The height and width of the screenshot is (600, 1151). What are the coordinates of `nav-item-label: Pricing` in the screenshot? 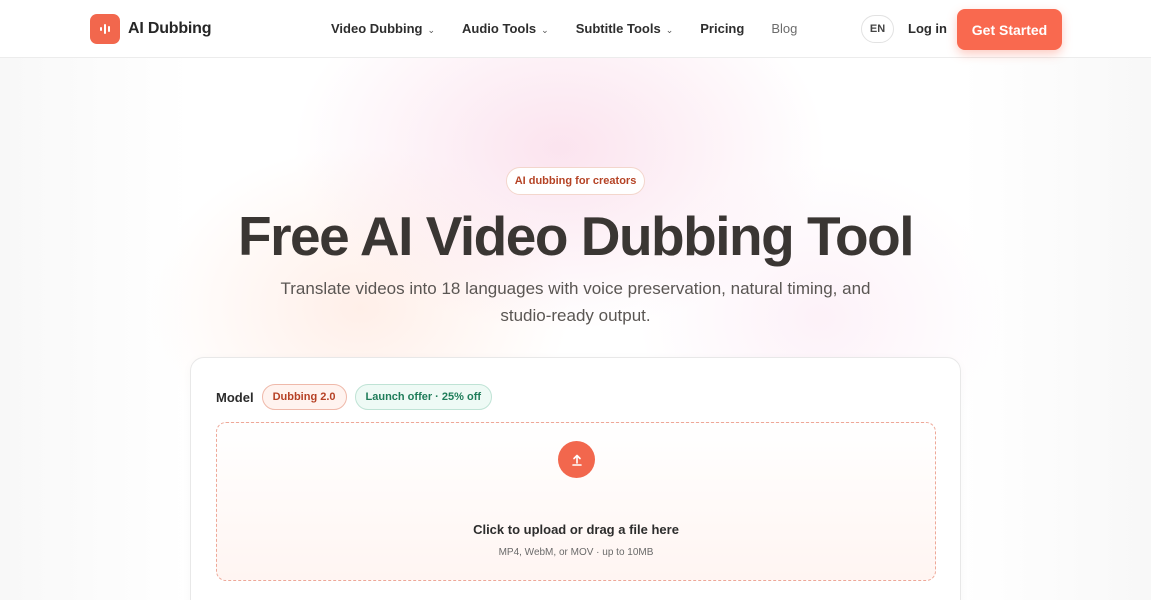 It's located at (722, 28).